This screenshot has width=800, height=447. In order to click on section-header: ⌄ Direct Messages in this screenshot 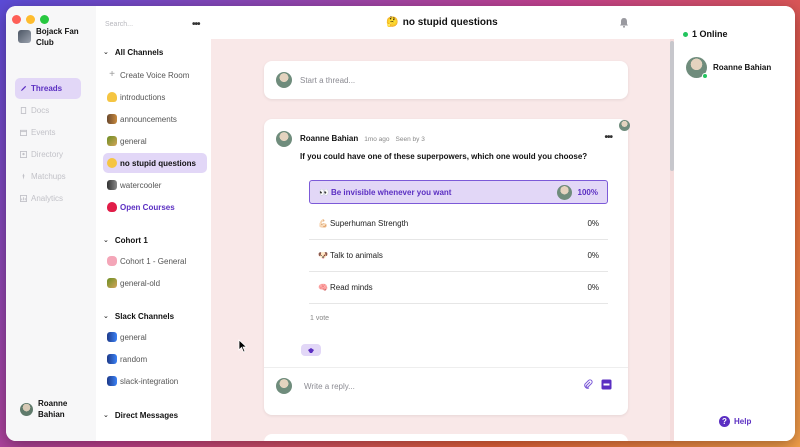, I will do `click(155, 415)`.